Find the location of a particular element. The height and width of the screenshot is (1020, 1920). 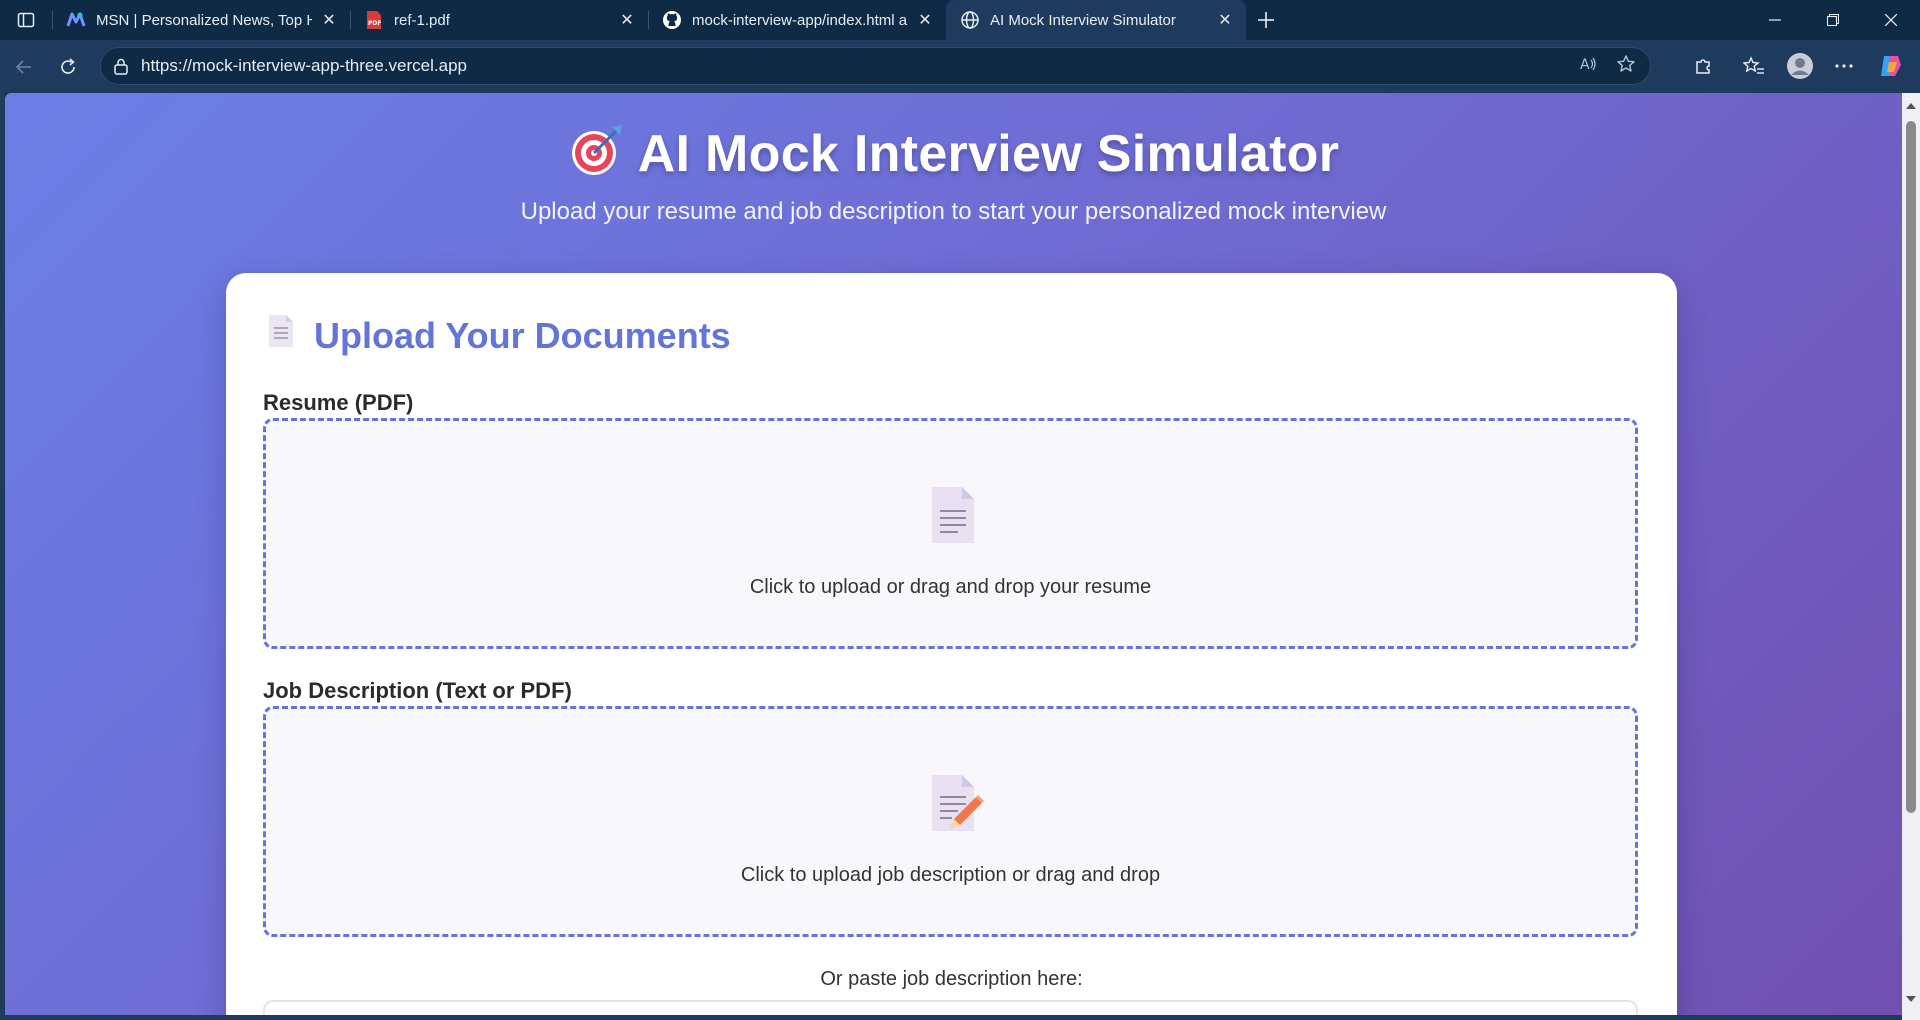

minimize-icon is located at coordinates (1775, 20).